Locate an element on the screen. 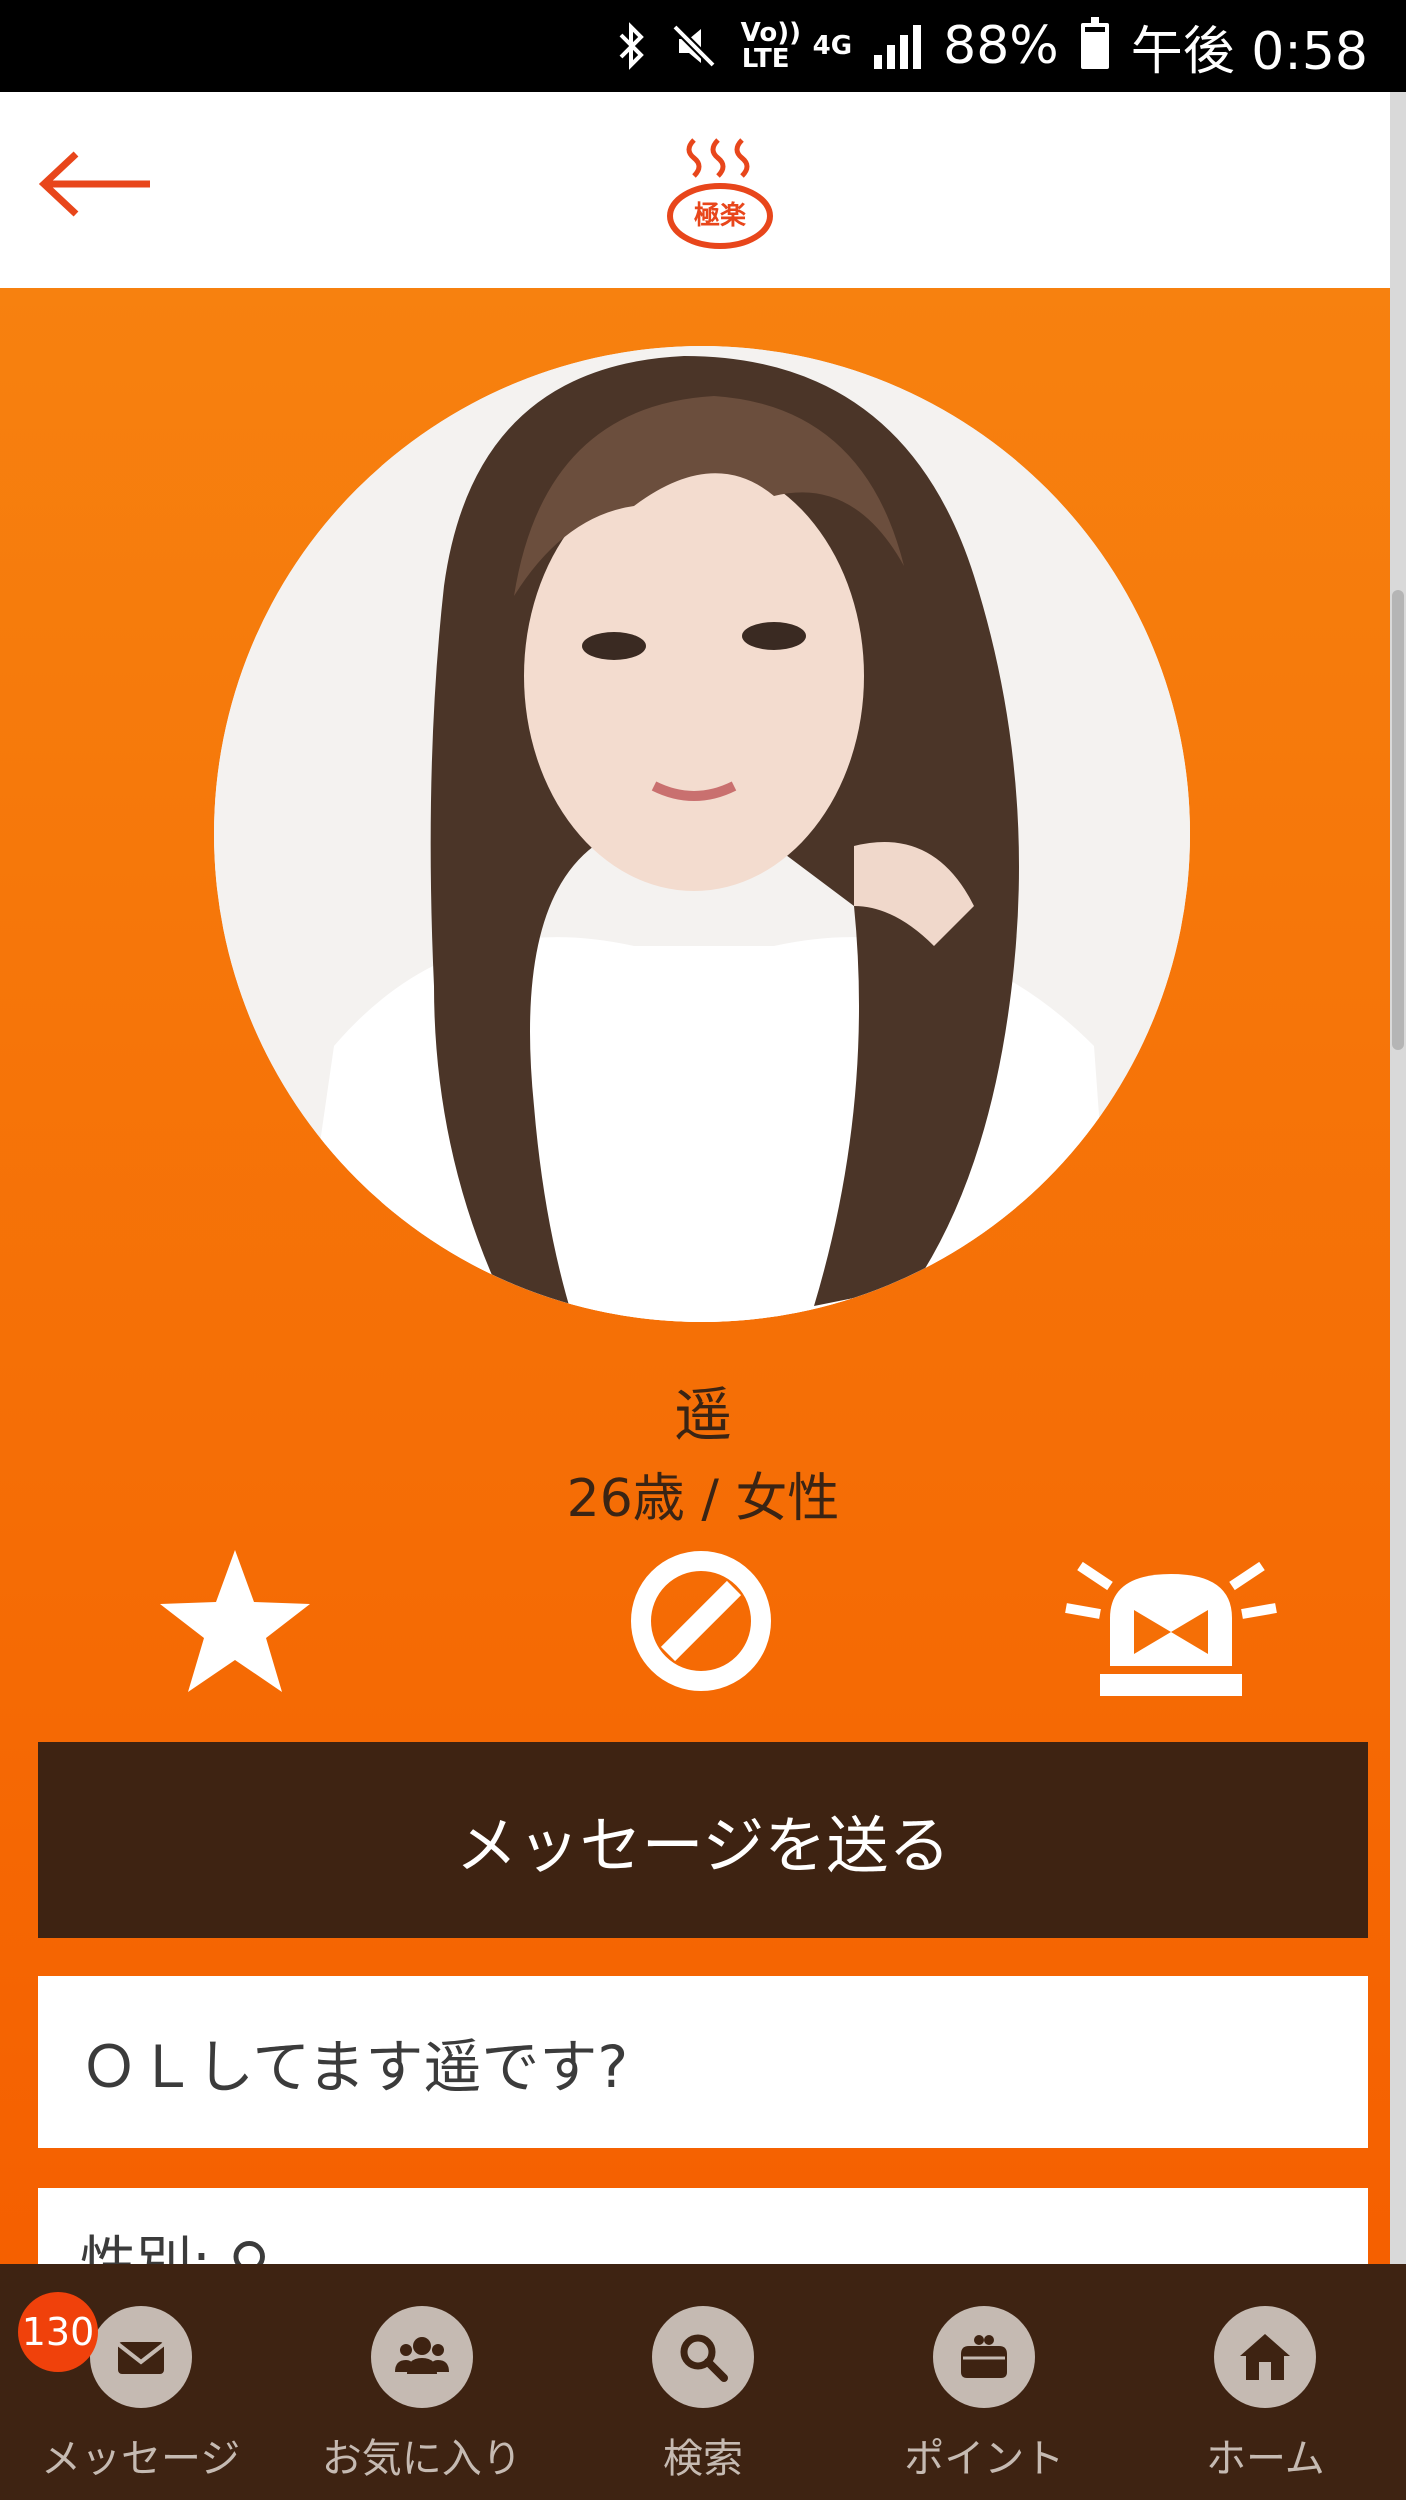 This screenshot has height=2500, width=1406. signal-icon is located at coordinates (898, 46).